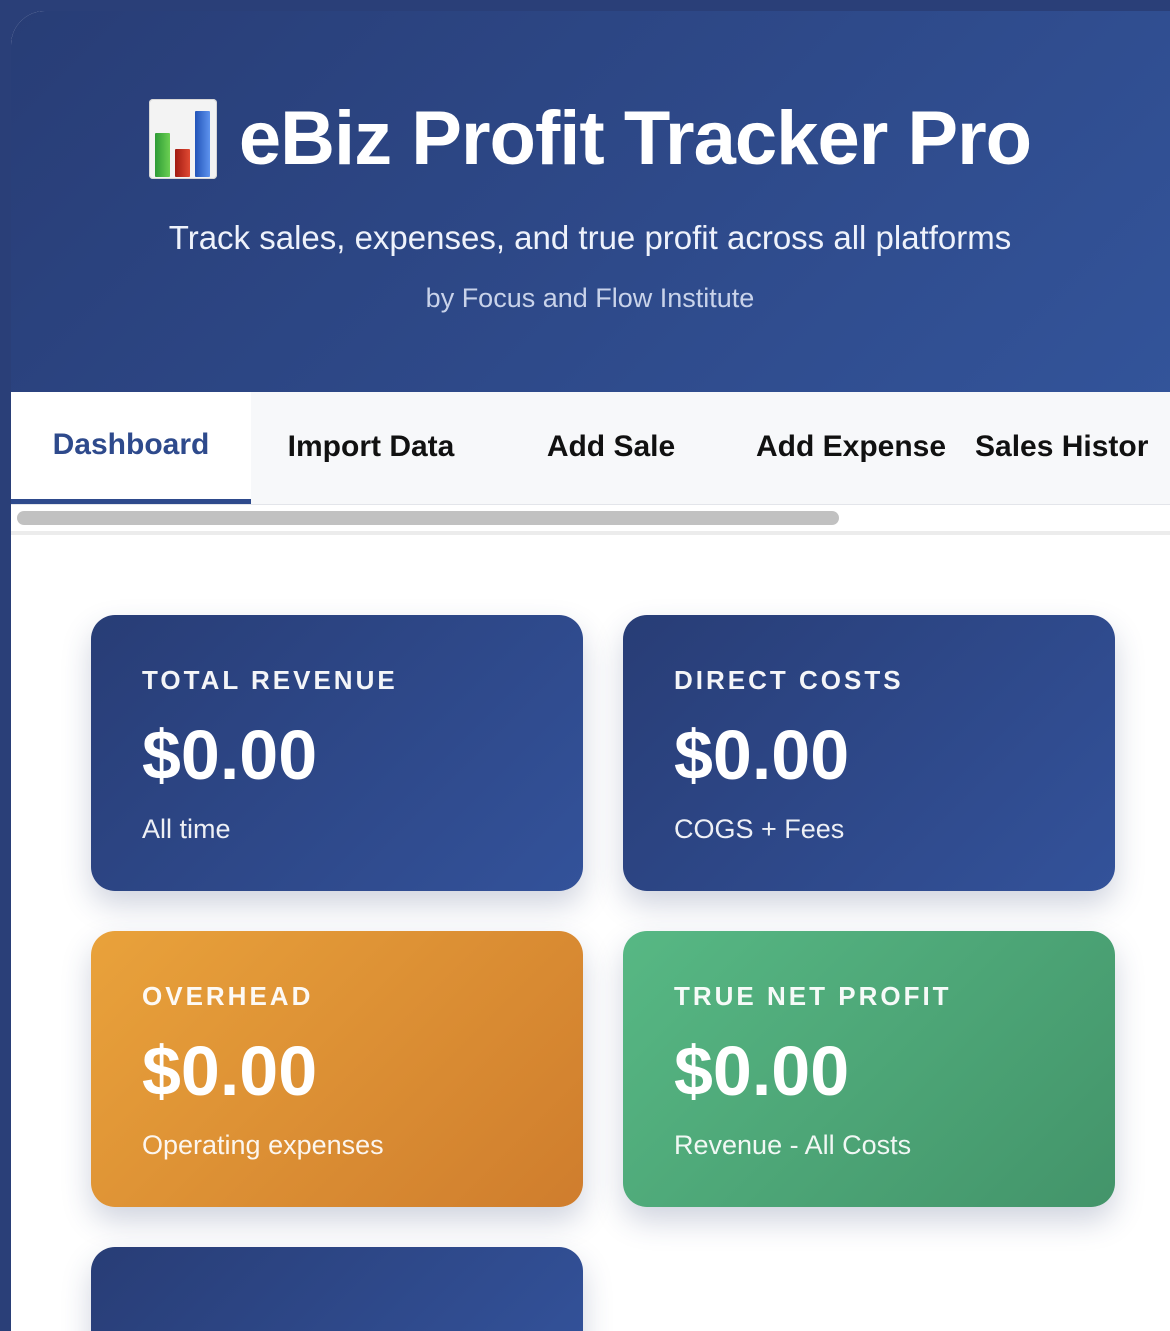 The width and height of the screenshot is (1170, 1331). What do you see at coordinates (228, 996) in the screenshot?
I see `card-label: OVERHEAD` at bounding box center [228, 996].